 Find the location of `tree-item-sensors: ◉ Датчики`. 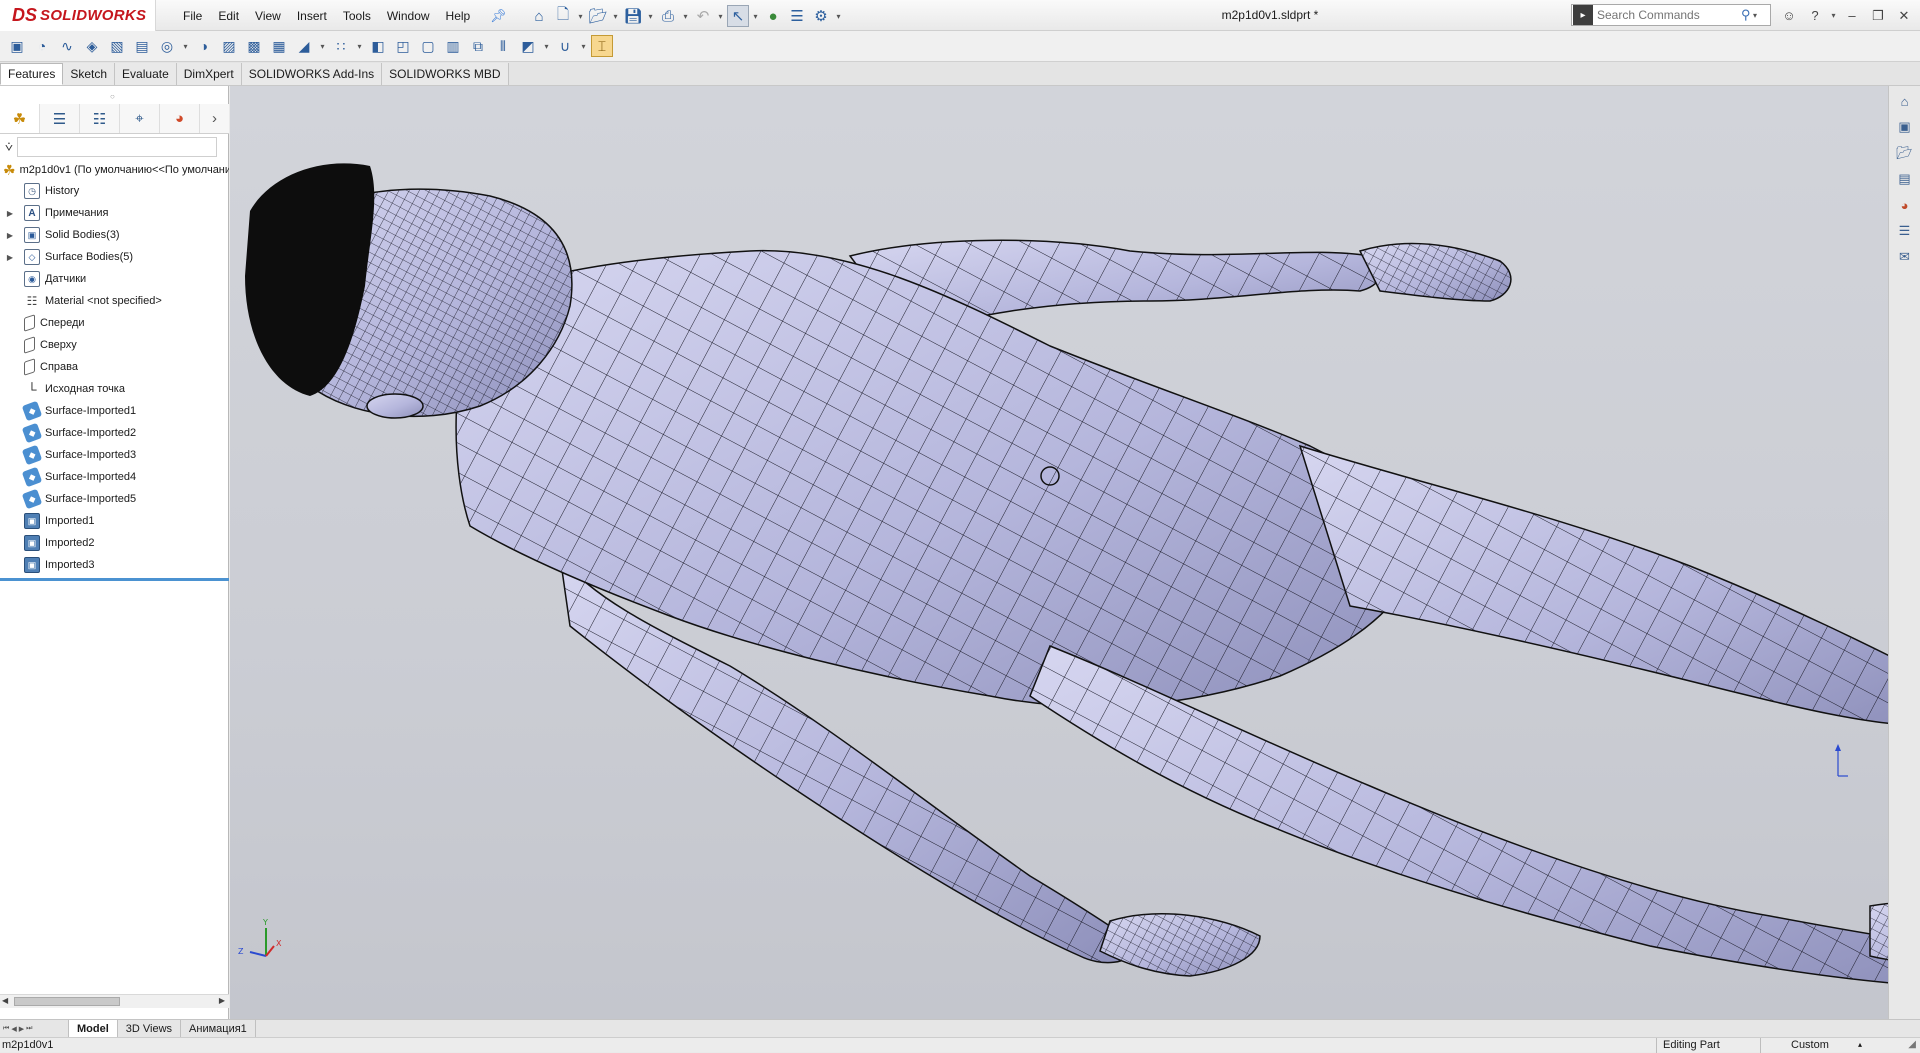

tree-item-sensors: ◉ Датчики is located at coordinates (114, 279).